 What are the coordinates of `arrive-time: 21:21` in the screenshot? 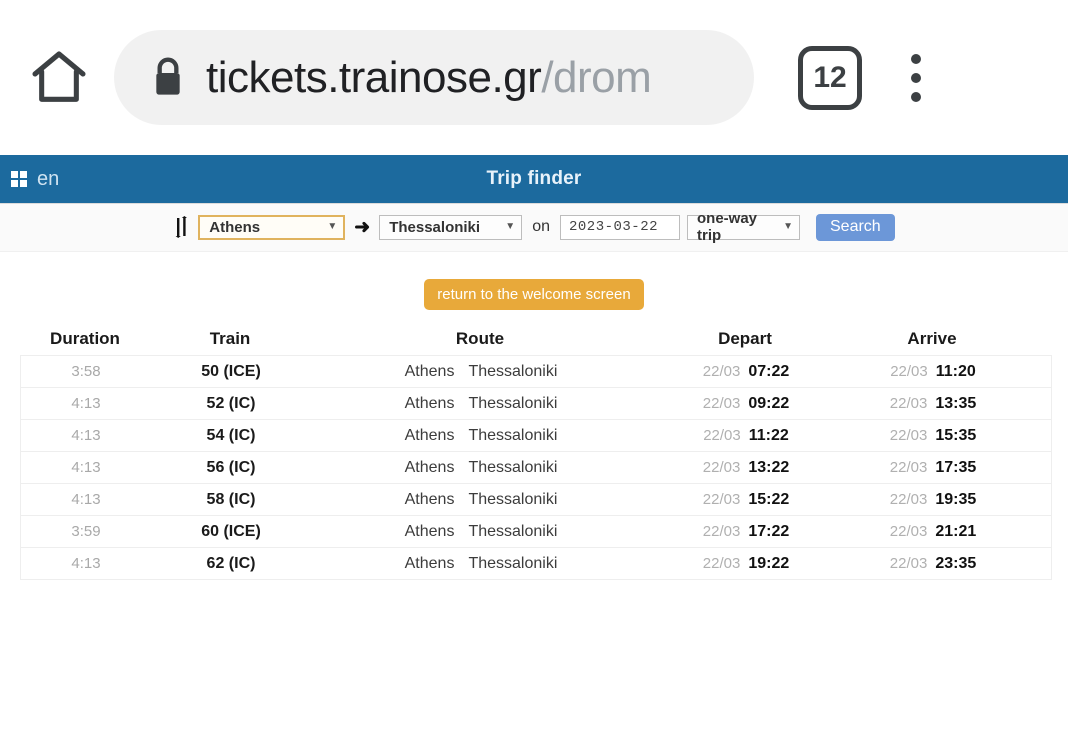 It's located at (956, 531).